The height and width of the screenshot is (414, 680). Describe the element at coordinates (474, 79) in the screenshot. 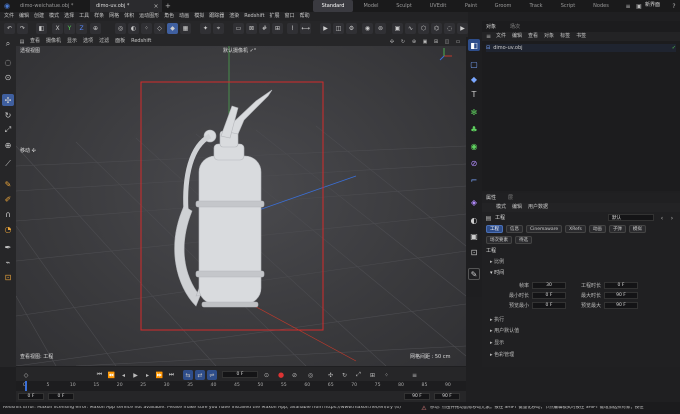

I see `cube-solid-icon: ◆` at that location.